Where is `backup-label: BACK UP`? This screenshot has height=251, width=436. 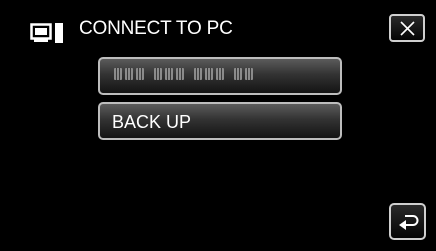 backup-label: BACK UP is located at coordinates (152, 122).